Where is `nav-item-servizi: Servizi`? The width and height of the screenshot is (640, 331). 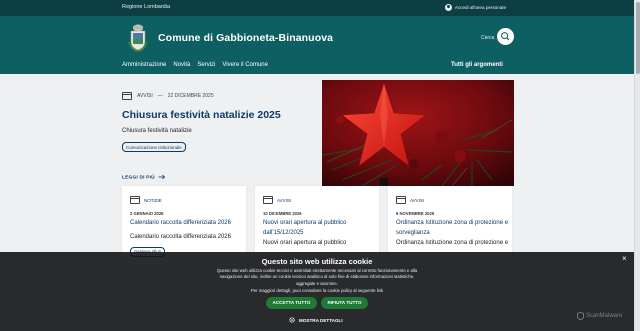
nav-item-servizi: Servizi is located at coordinates (206, 65).